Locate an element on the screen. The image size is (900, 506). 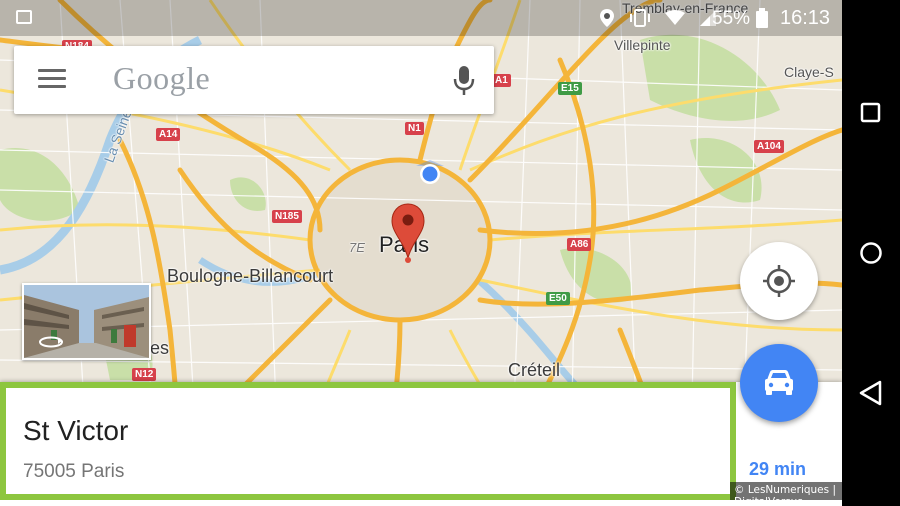
district-label: 7E is located at coordinates (357, 247).